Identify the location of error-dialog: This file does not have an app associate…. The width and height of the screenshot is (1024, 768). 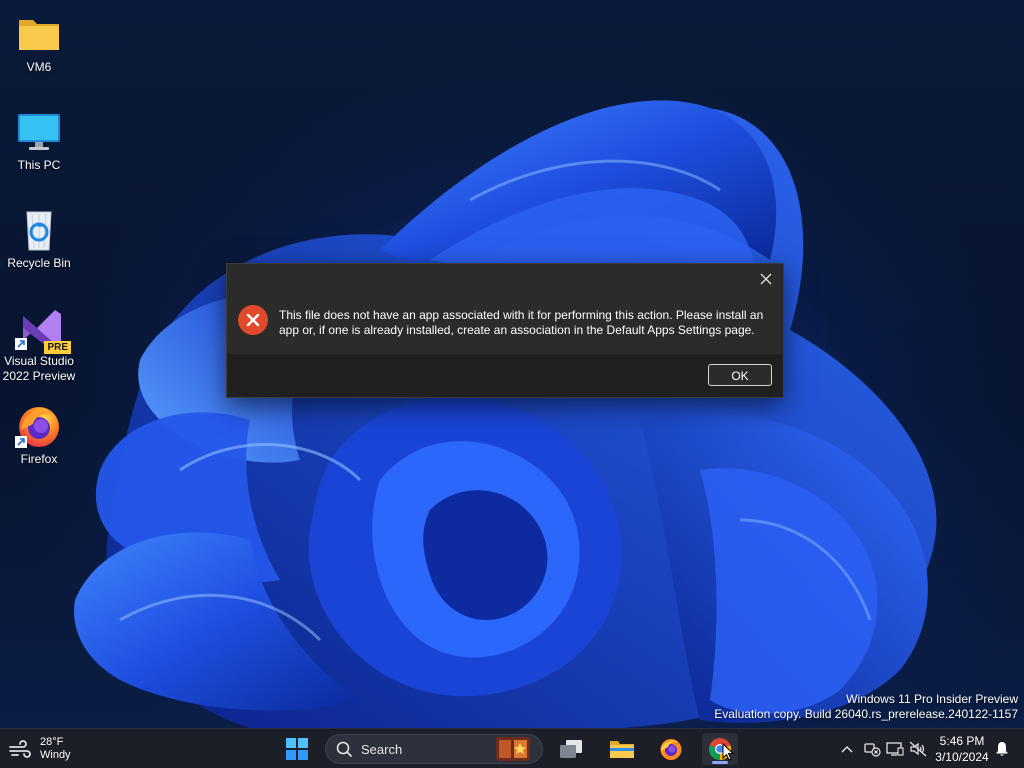
(505, 330).